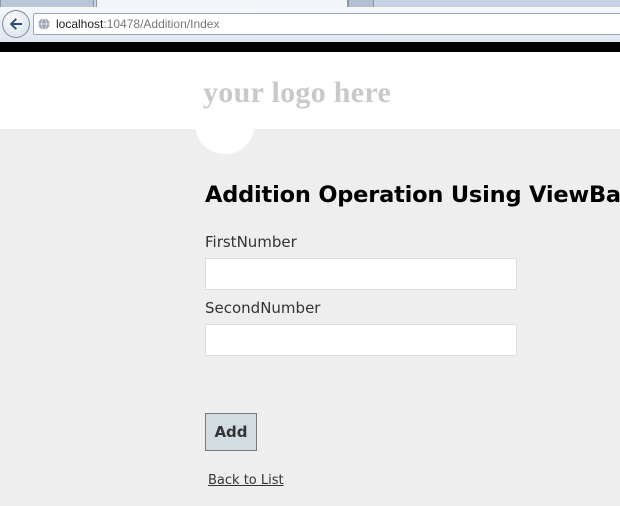 The height and width of the screenshot is (506, 620). I want to click on top-divider-bar, so click(310, 47).